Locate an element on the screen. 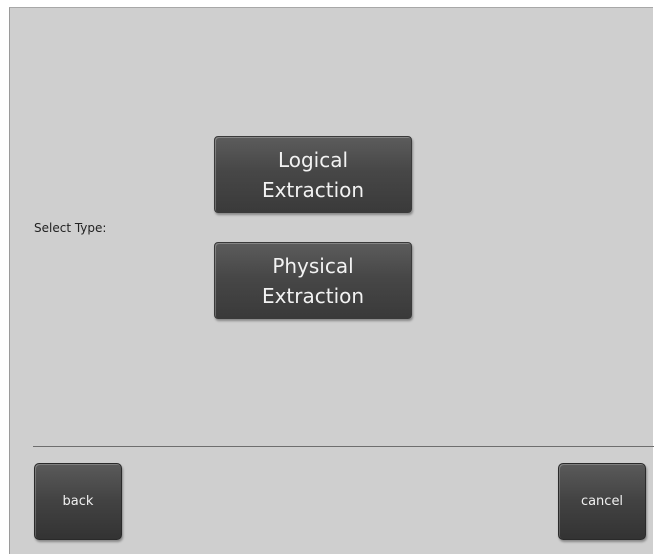 Image resolution: width=654 pixels, height=556 pixels. cancel-button-label: cancel is located at coordinates (602, 501).